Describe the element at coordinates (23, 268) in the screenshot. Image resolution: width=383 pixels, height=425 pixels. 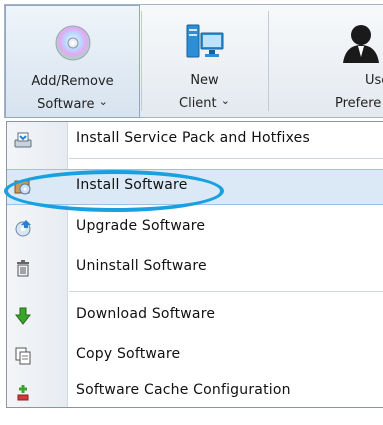
I see `trash-icon` at that location.